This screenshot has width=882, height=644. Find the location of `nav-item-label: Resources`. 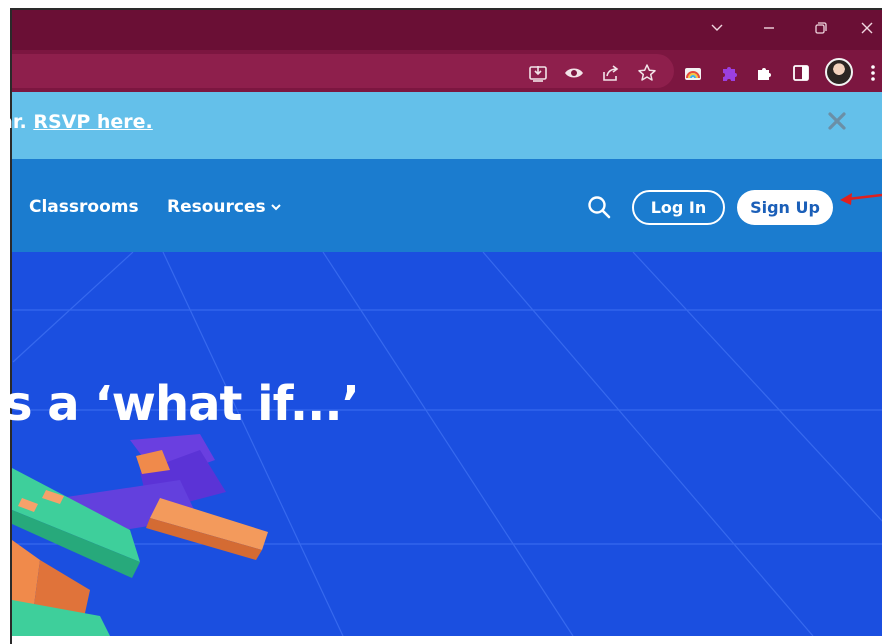

nav-item-label: Resources is located at coordinates (216, 207).